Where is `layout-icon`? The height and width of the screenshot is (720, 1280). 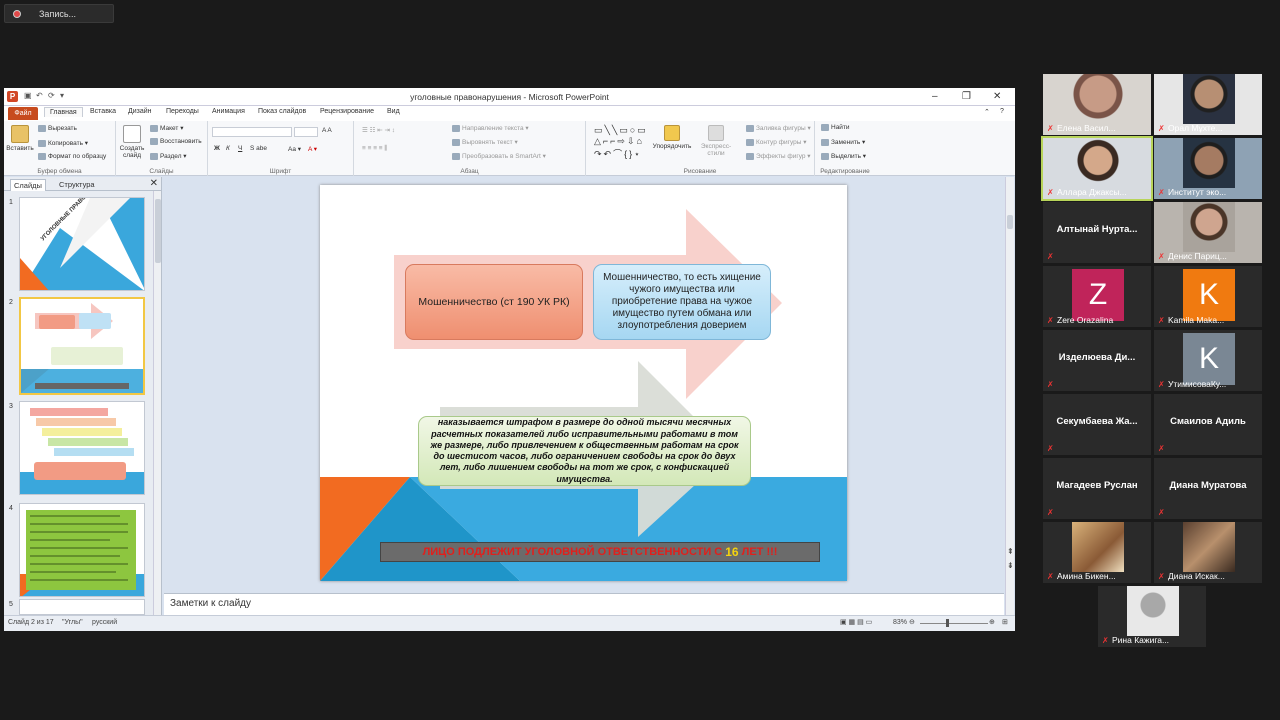
layout-icon is located at coordinates (154, 128).